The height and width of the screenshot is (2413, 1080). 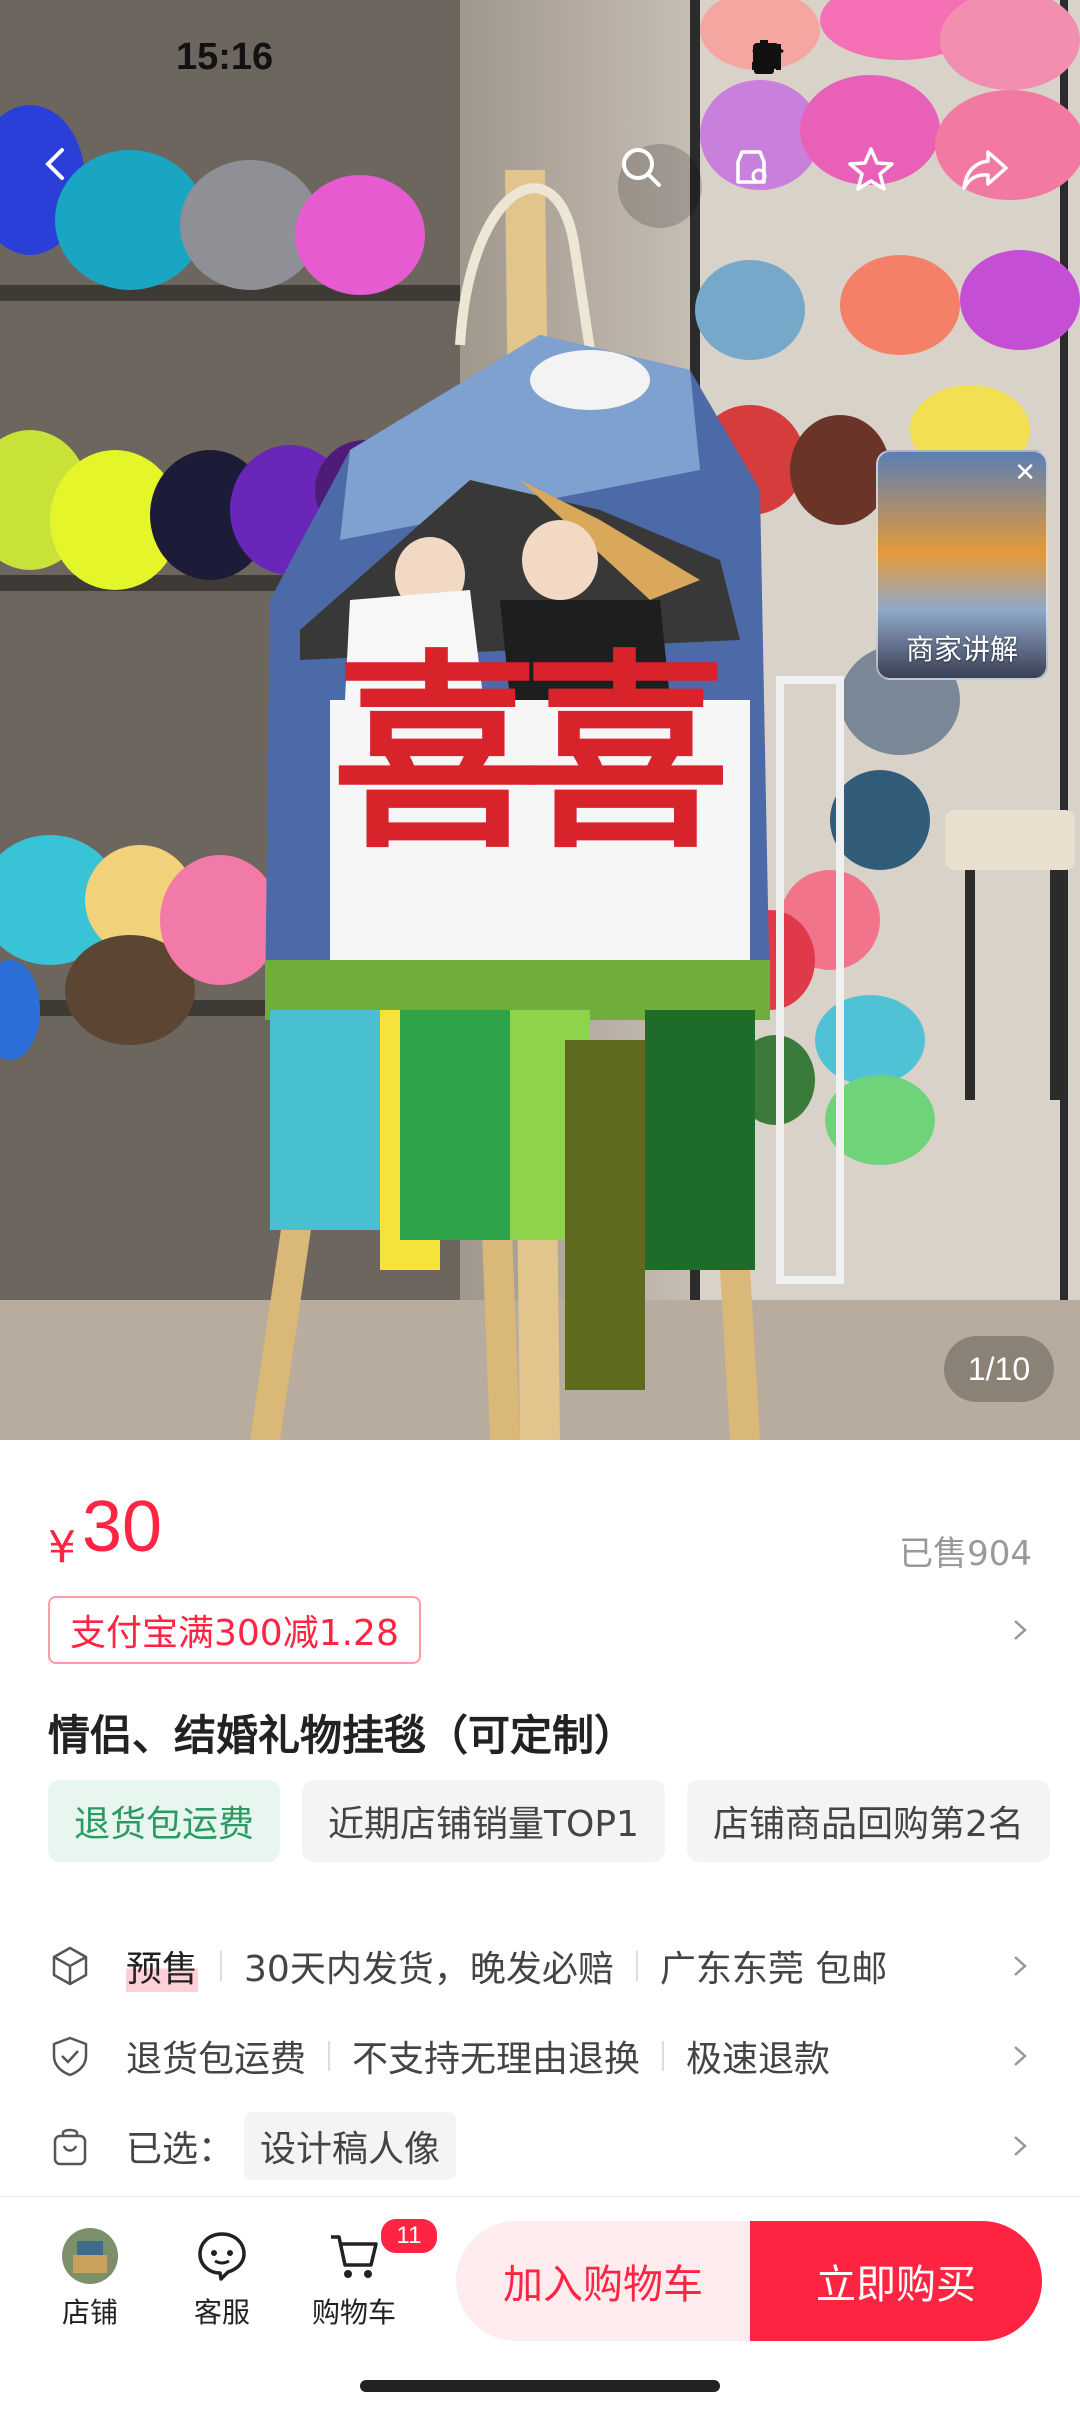 I want to click on package-icon, so click(x=70, y=1966).